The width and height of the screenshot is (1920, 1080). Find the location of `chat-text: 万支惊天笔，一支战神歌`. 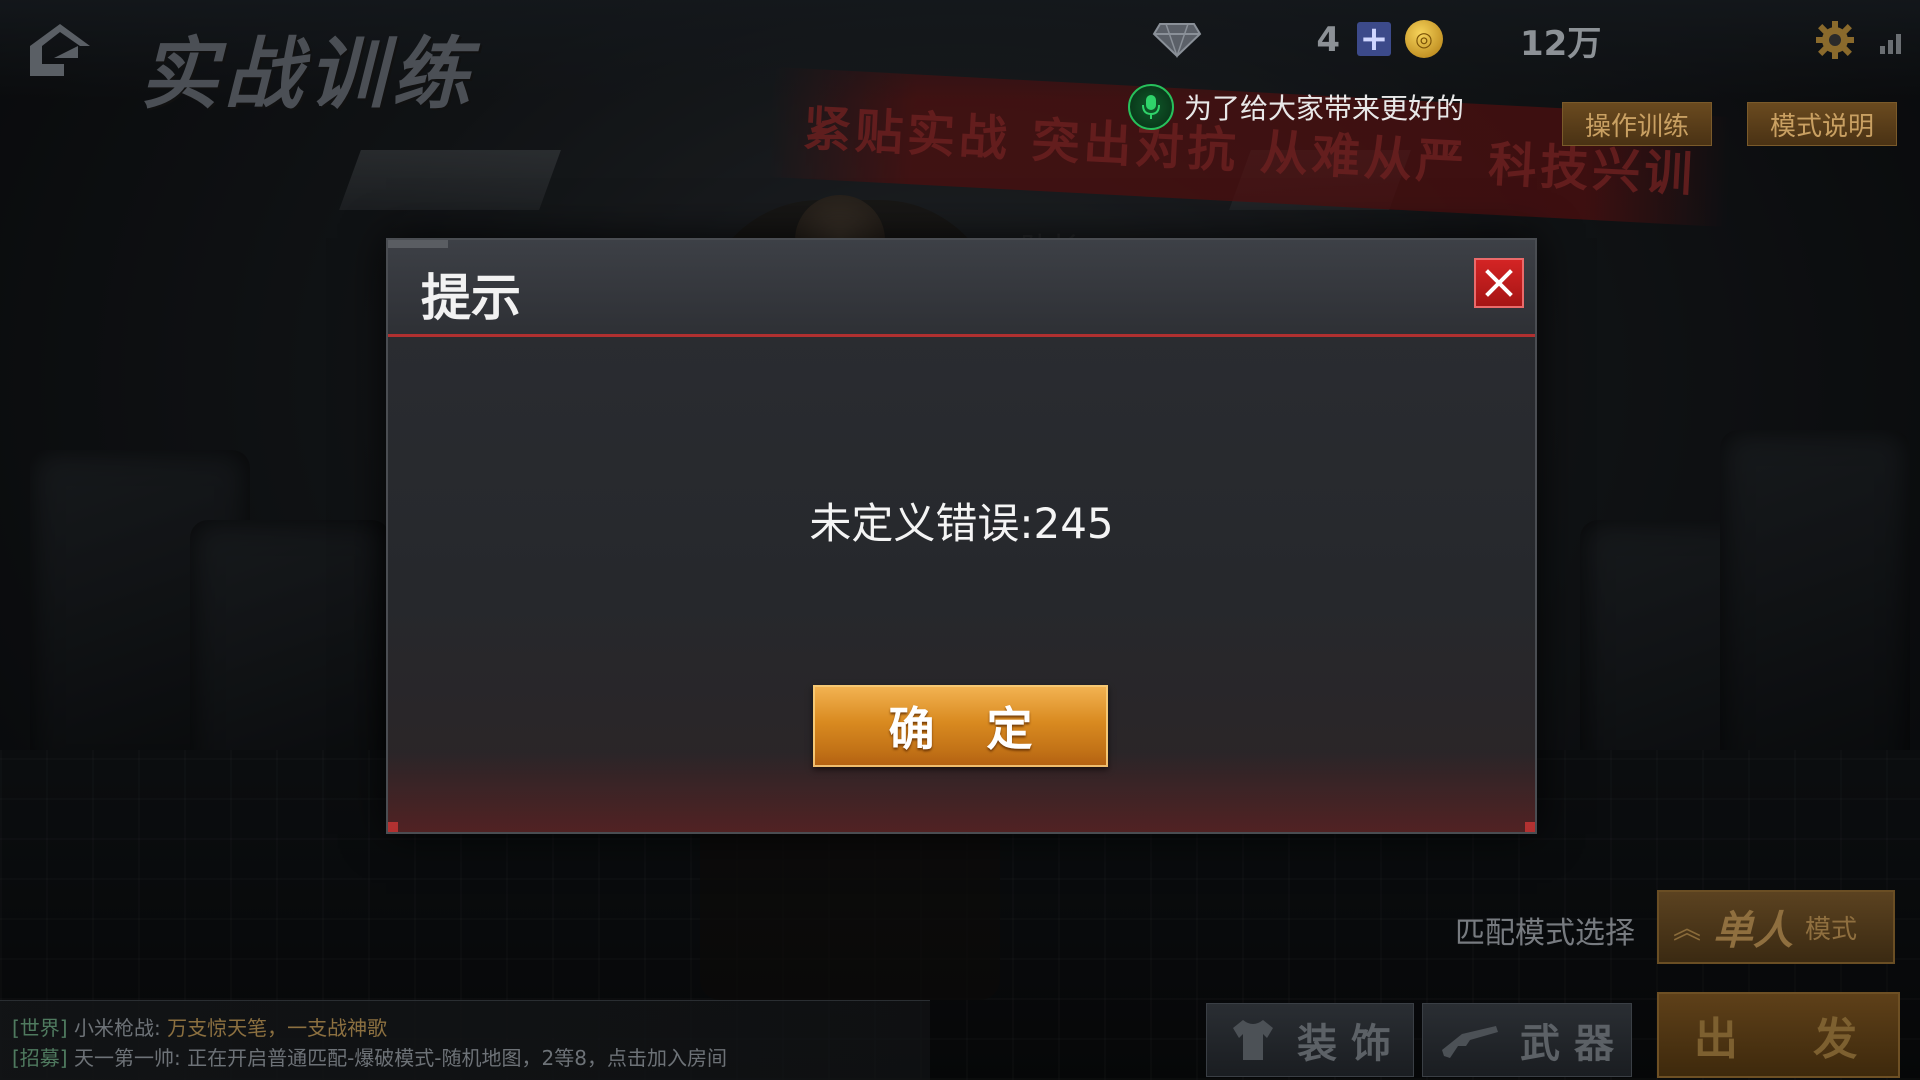

chat-text: 万支惊天笔，一支战神歌 is located at coordinates (277, 1028).